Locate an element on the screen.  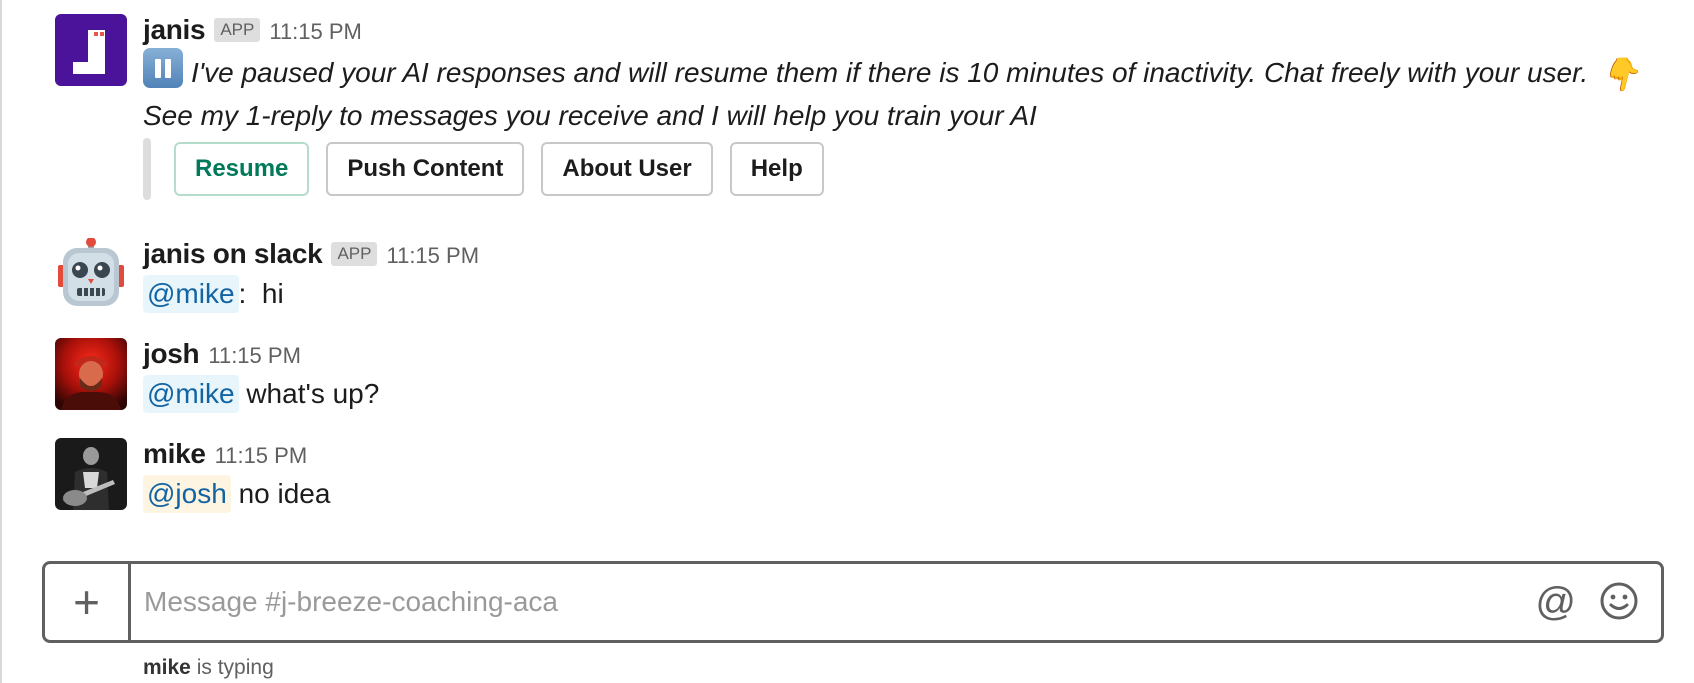
robot-face-icon is located at coordinates (91, 274).